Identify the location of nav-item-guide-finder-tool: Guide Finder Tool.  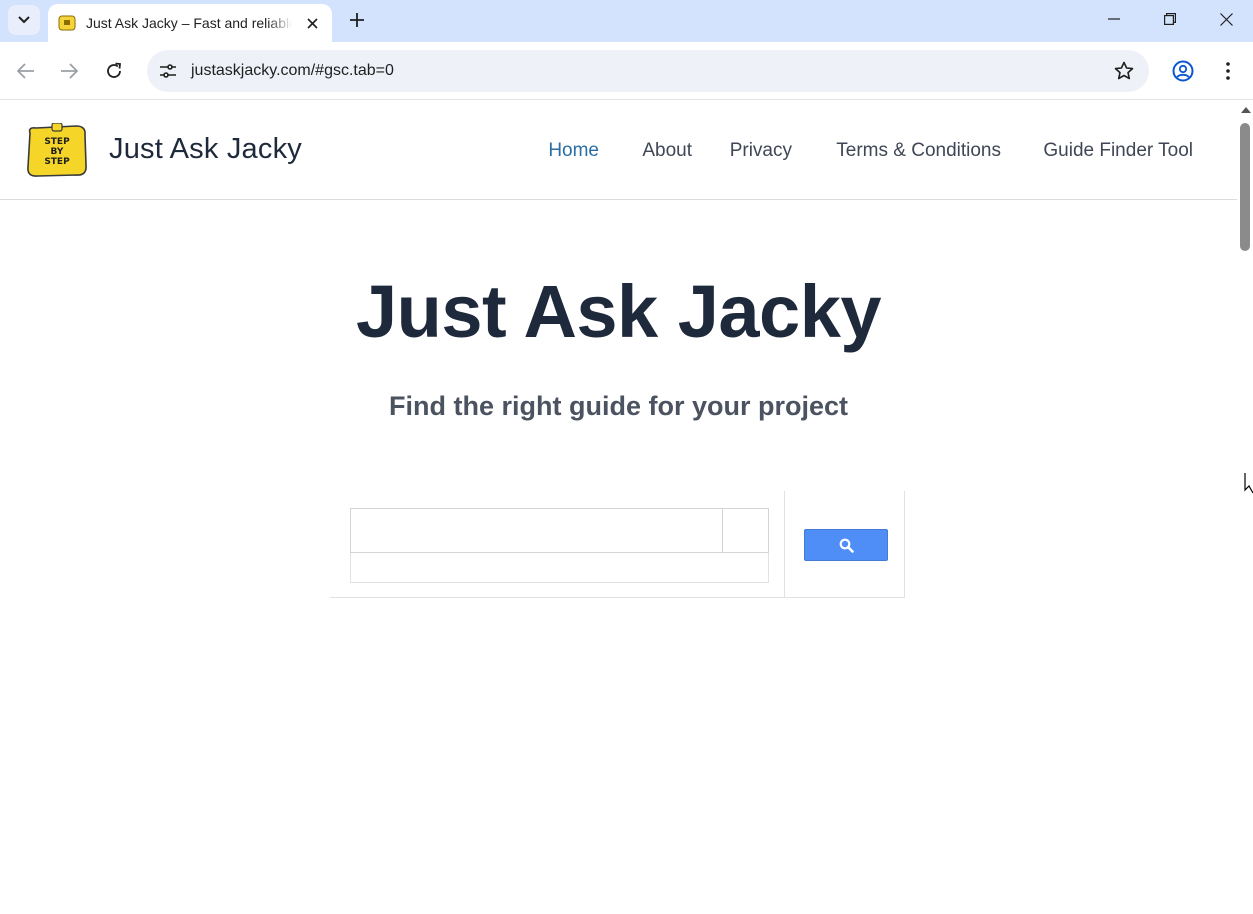
(1118, 151).